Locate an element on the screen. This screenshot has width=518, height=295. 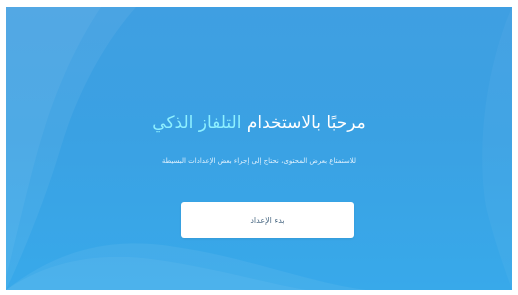
welcome-title: مرحبًا بالاستخدام التلفاز الذكي is located at coordinates (259, 123).